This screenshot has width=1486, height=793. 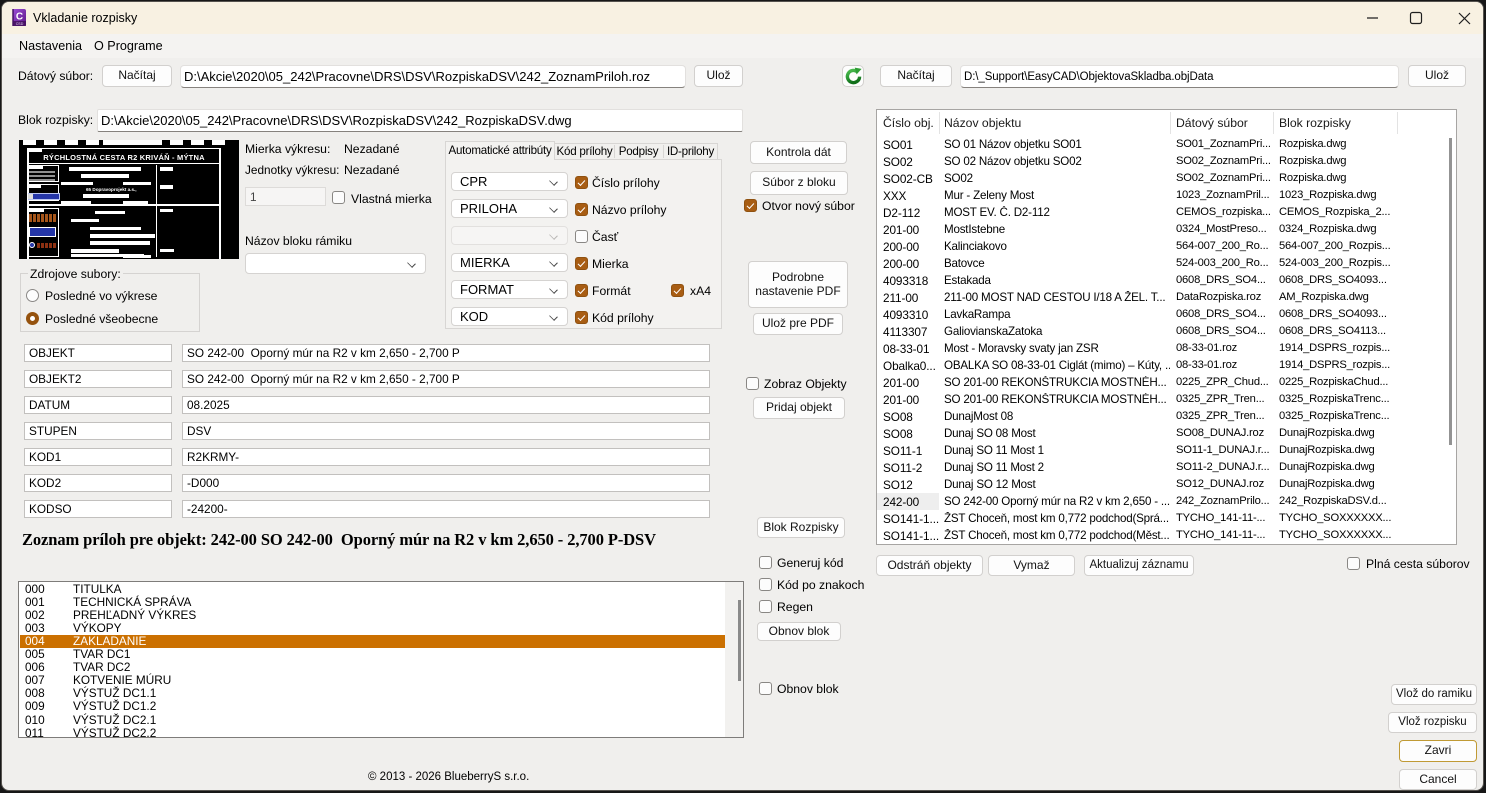 I want to click on svg-text: C, so click(x=19, y=17).